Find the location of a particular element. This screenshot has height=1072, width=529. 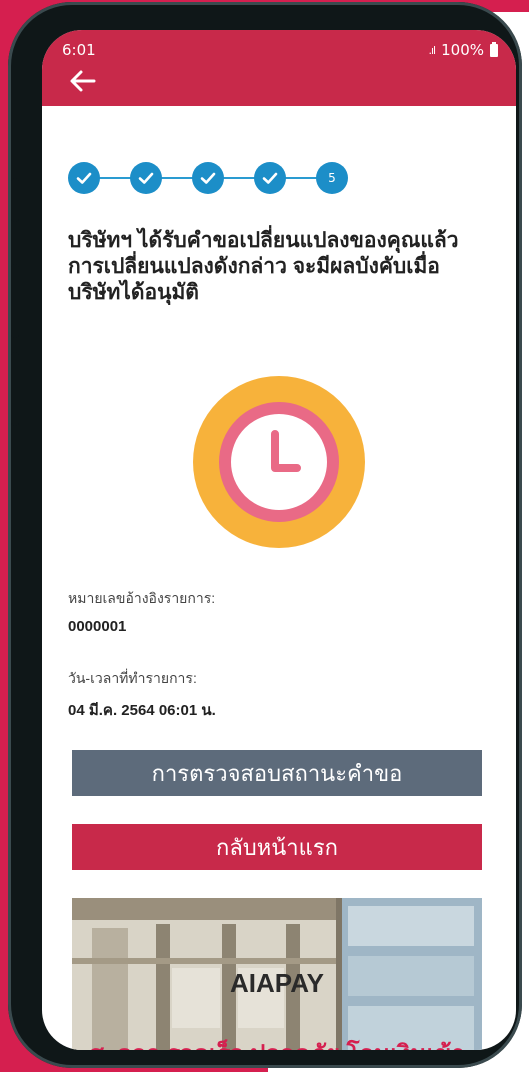

status-indicators: .ıl 100% is located at coordinates (463, 50).